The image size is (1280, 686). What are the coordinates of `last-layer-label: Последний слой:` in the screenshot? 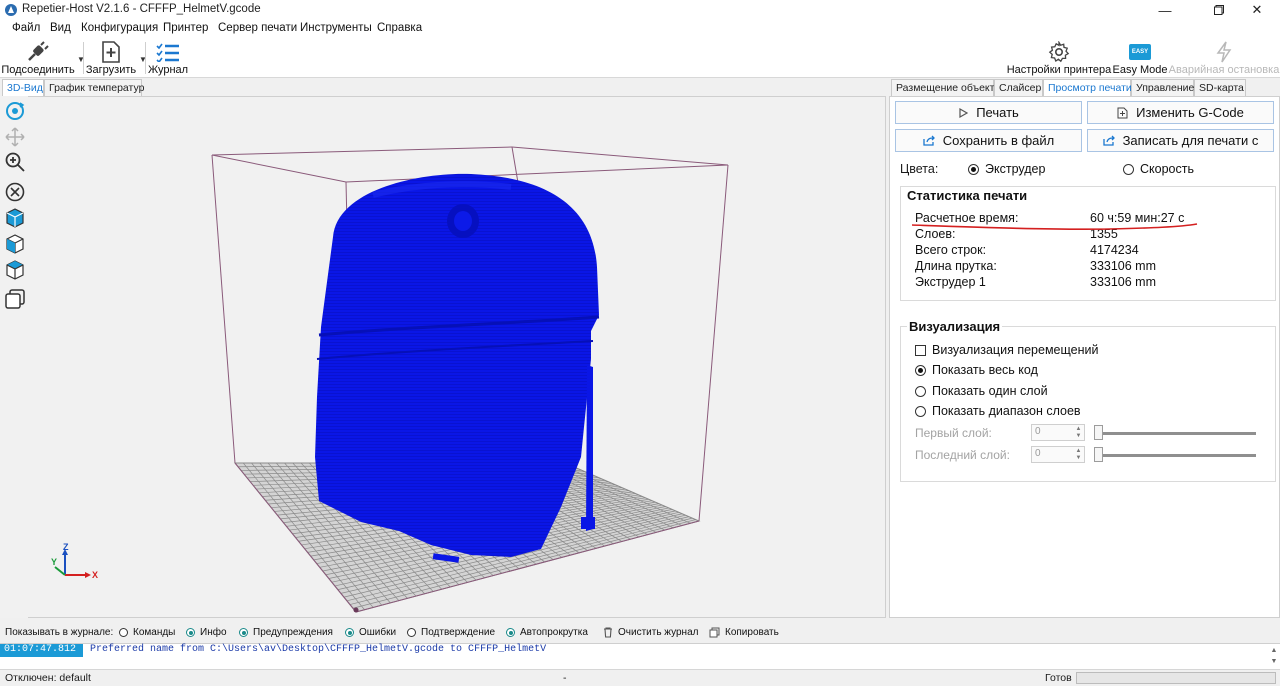 It's located at (962, 455).